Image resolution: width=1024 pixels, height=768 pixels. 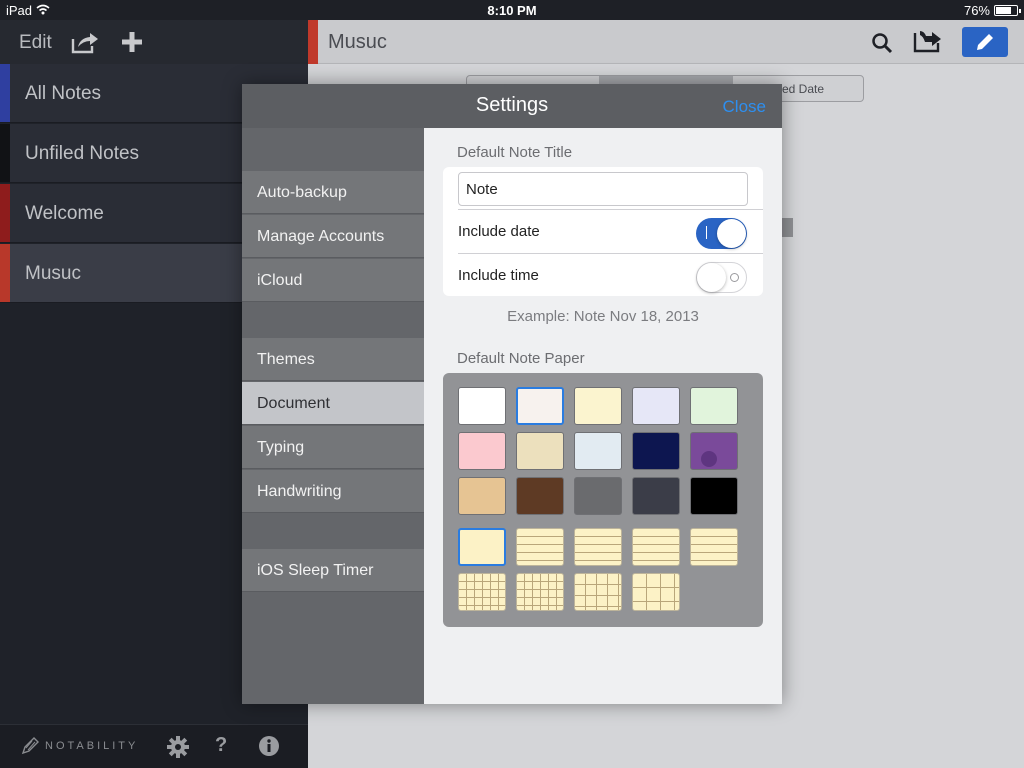 I want to click on notability-logo: NOTABILITY, so click(x=79, y=746).